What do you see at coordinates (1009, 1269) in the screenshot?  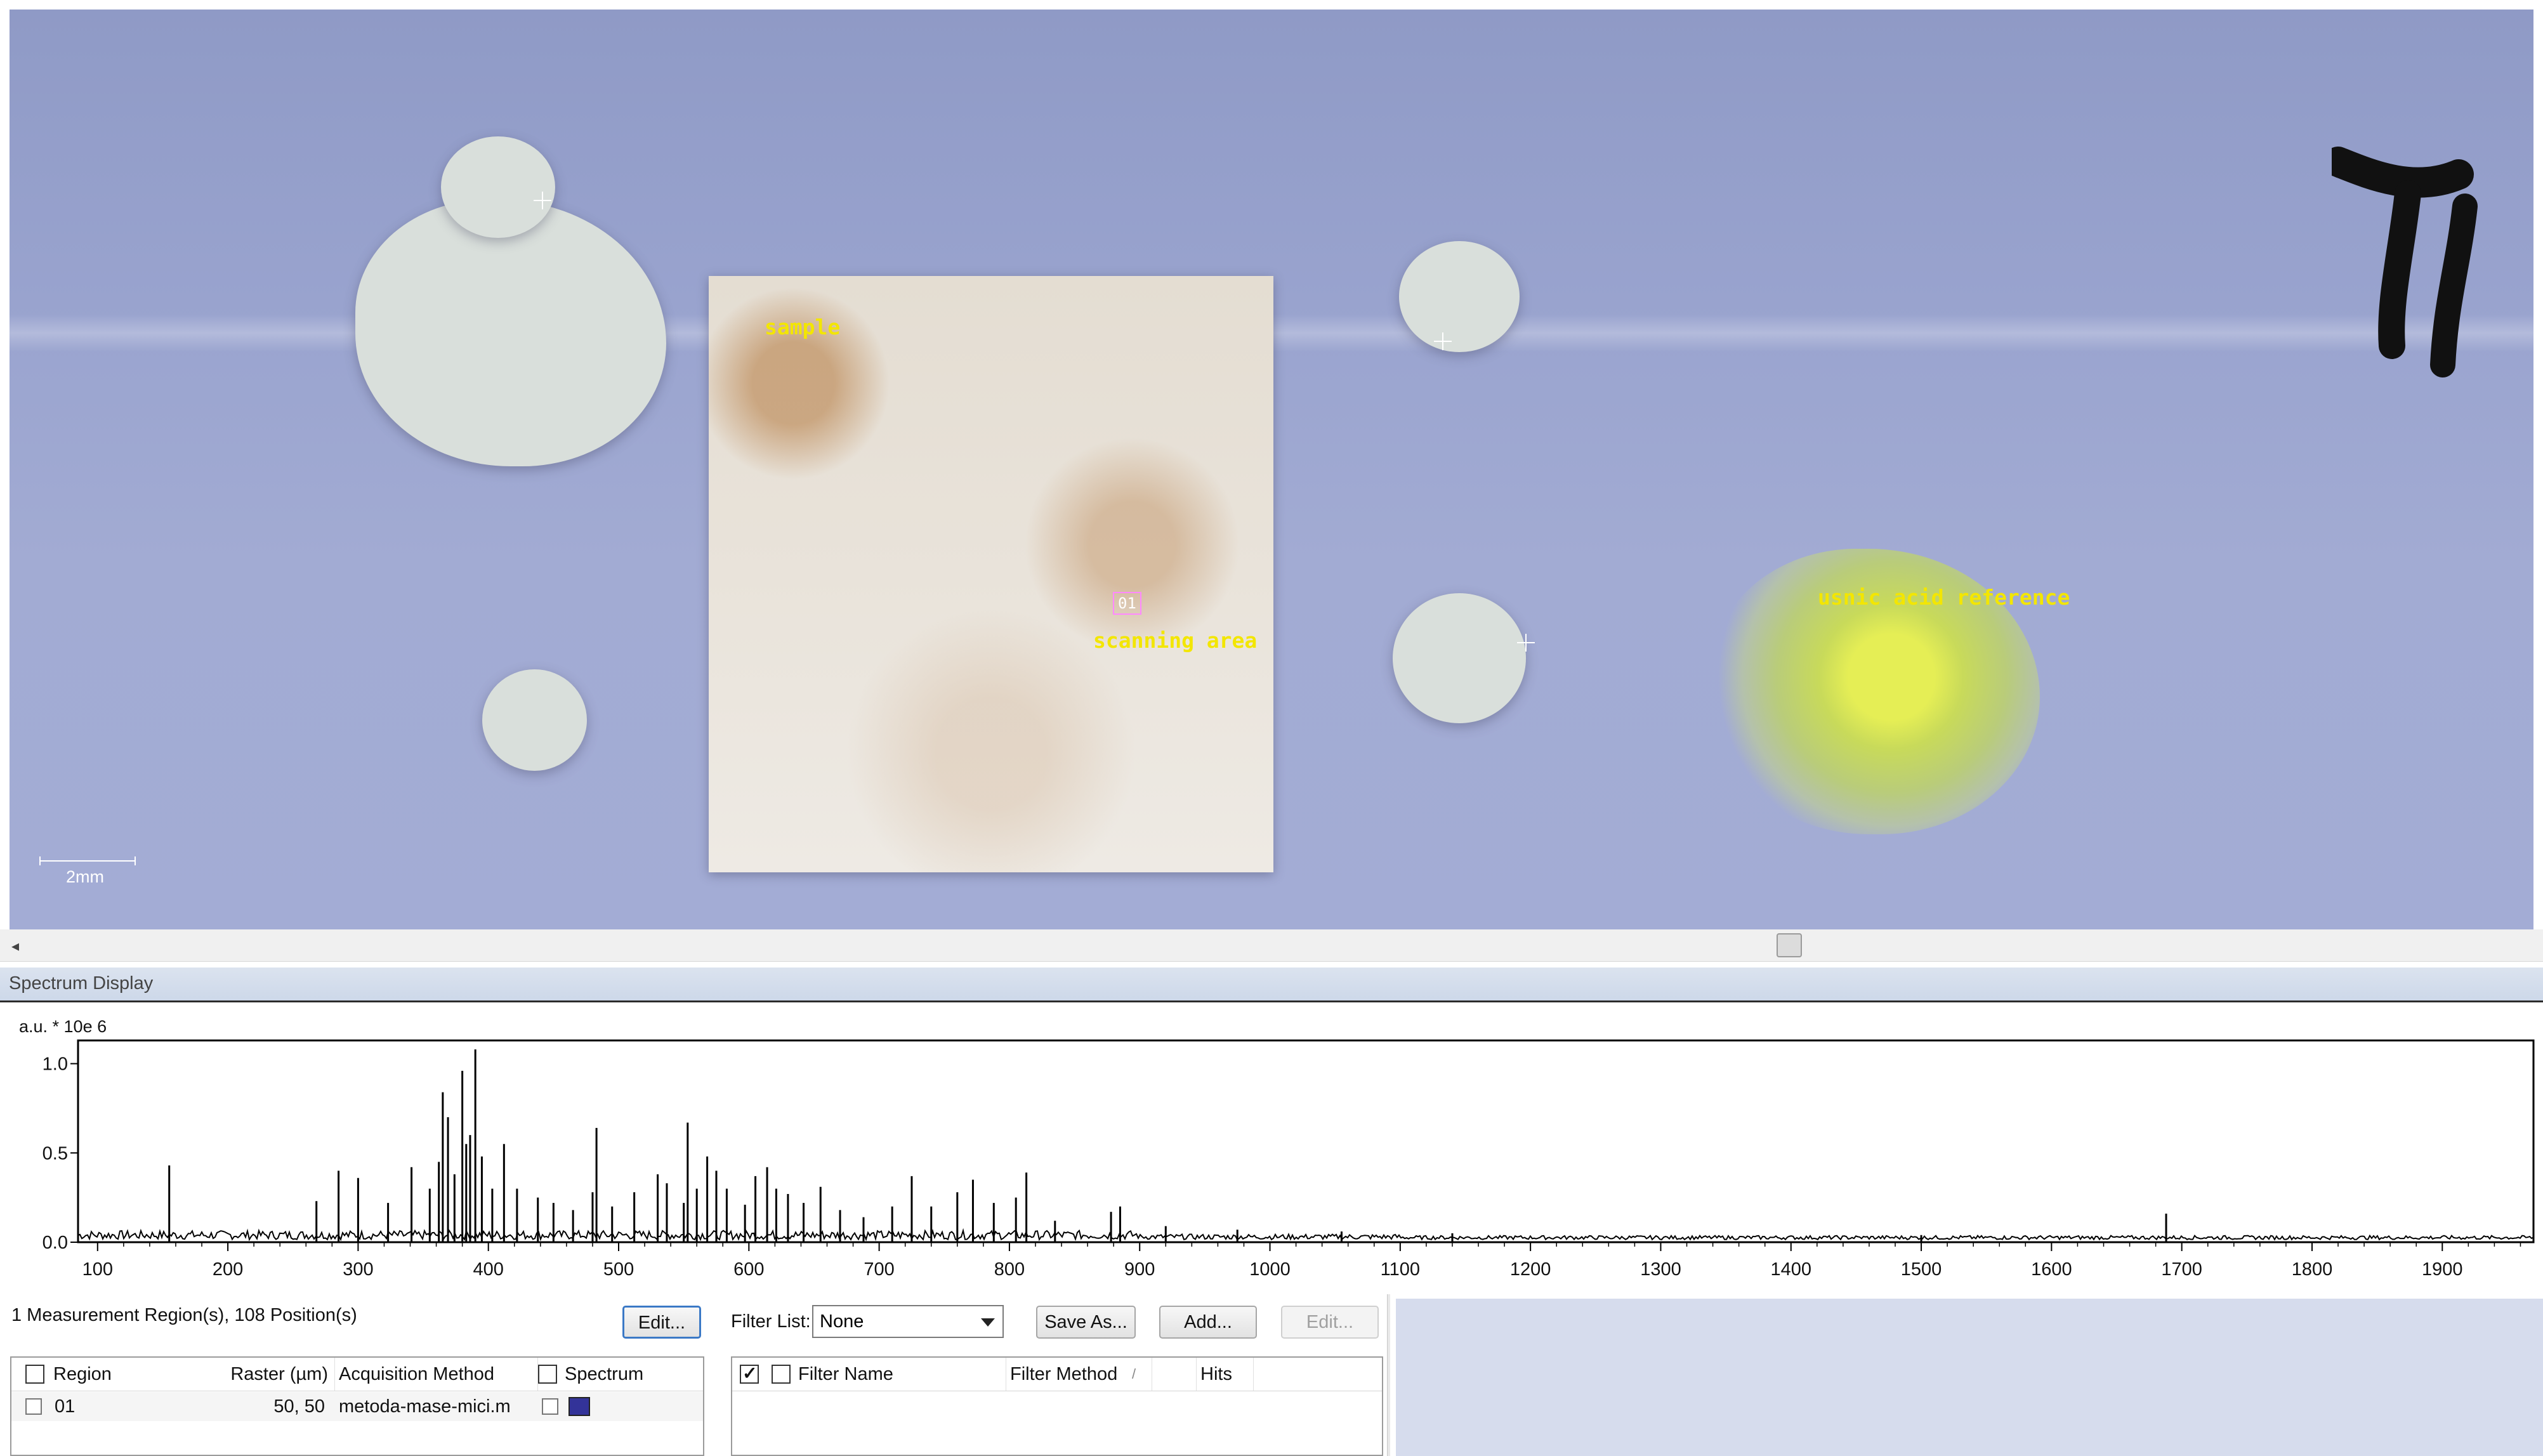 I see `x-tick-label: 800` at bounding box center [1009, 1269].